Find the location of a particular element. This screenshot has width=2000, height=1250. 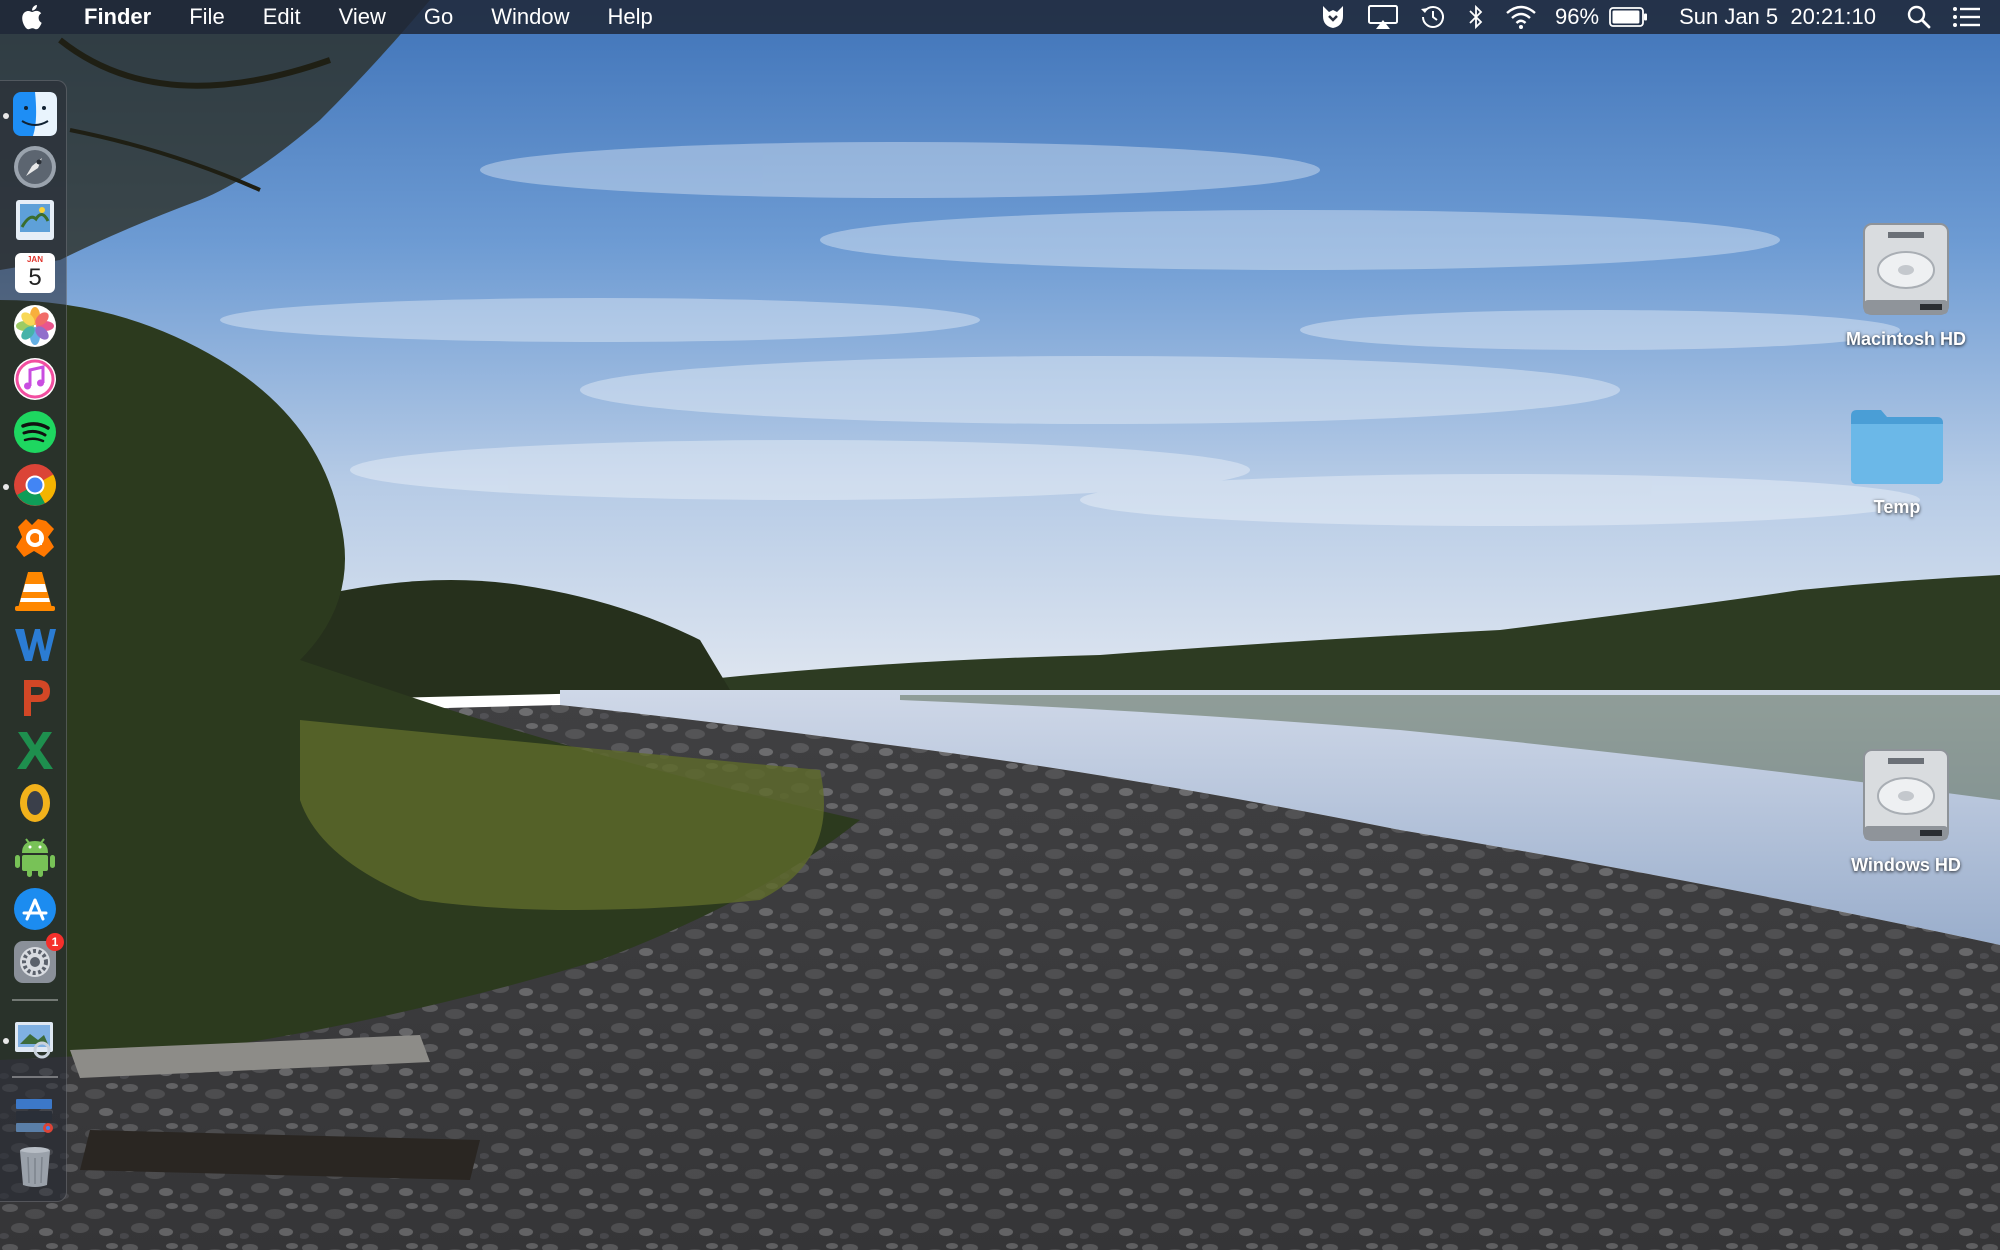

desktop-icon-label: Macintosh HD is located at coordinates (1905, 339).